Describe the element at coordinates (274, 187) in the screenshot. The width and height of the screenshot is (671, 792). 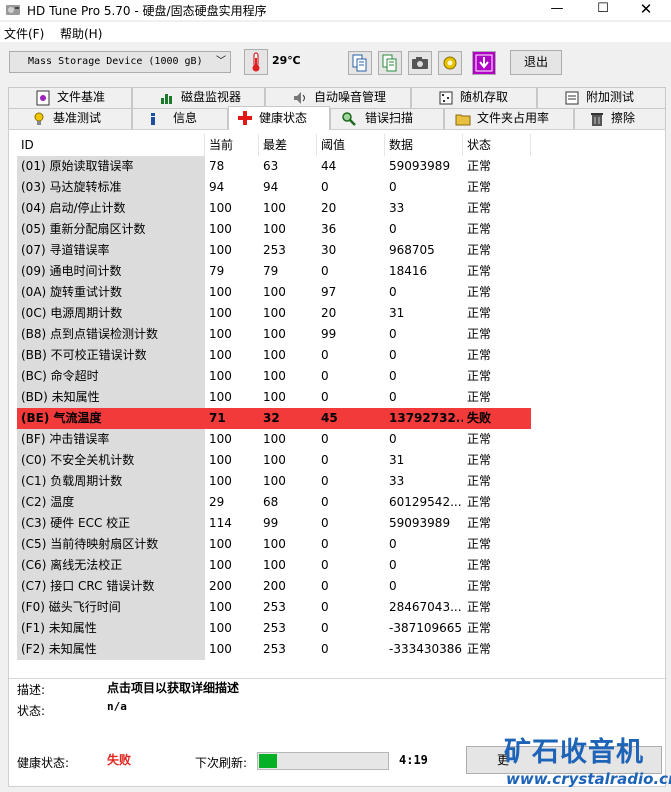
I see `table-row: (03) 马达旋转标准 94 94 0 0 正常` at that location.